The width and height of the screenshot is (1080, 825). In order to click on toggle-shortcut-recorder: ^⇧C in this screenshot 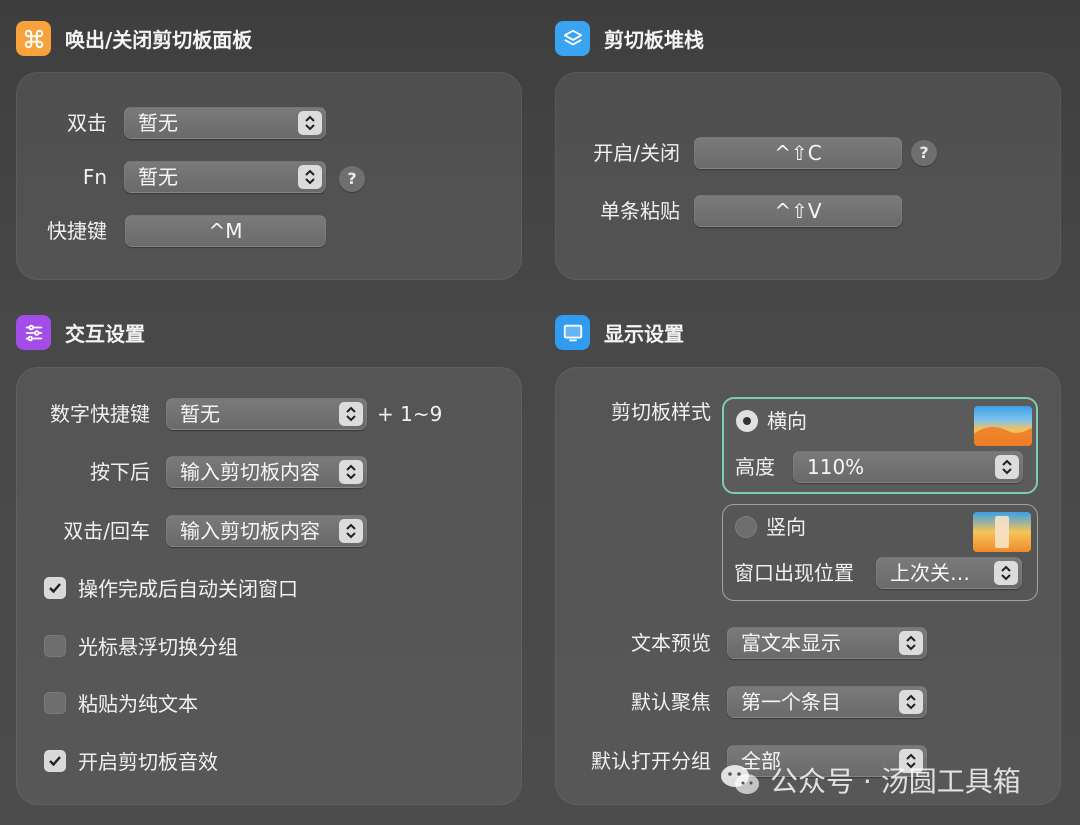, I will do `click(798, 153)`.